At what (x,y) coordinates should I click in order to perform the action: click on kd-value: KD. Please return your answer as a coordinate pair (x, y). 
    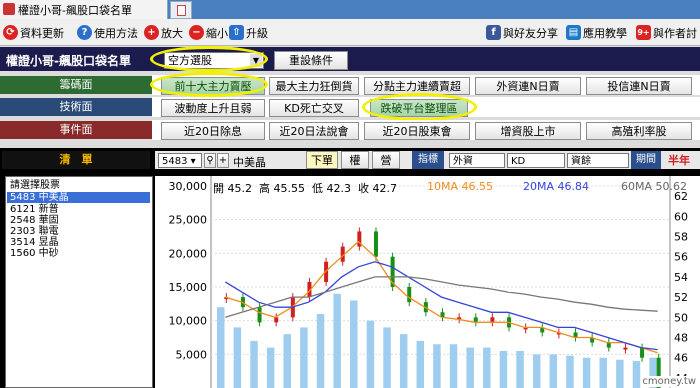
    Looking at the image, I should click on (518, 161).